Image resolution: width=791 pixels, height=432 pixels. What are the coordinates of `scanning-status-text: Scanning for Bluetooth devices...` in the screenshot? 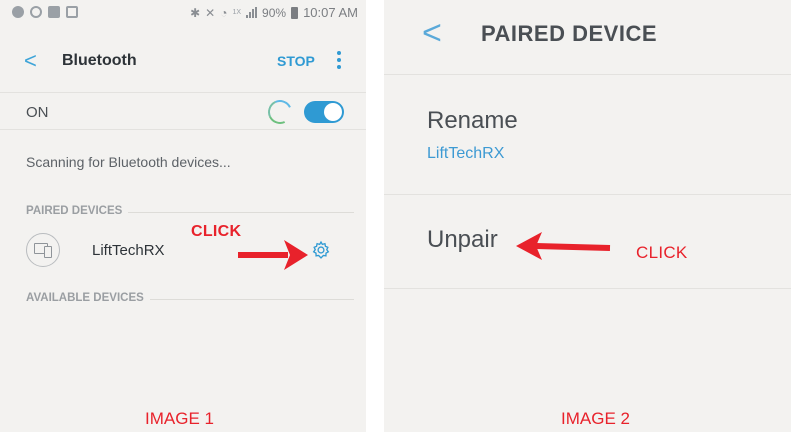 It's located at (128, 162).